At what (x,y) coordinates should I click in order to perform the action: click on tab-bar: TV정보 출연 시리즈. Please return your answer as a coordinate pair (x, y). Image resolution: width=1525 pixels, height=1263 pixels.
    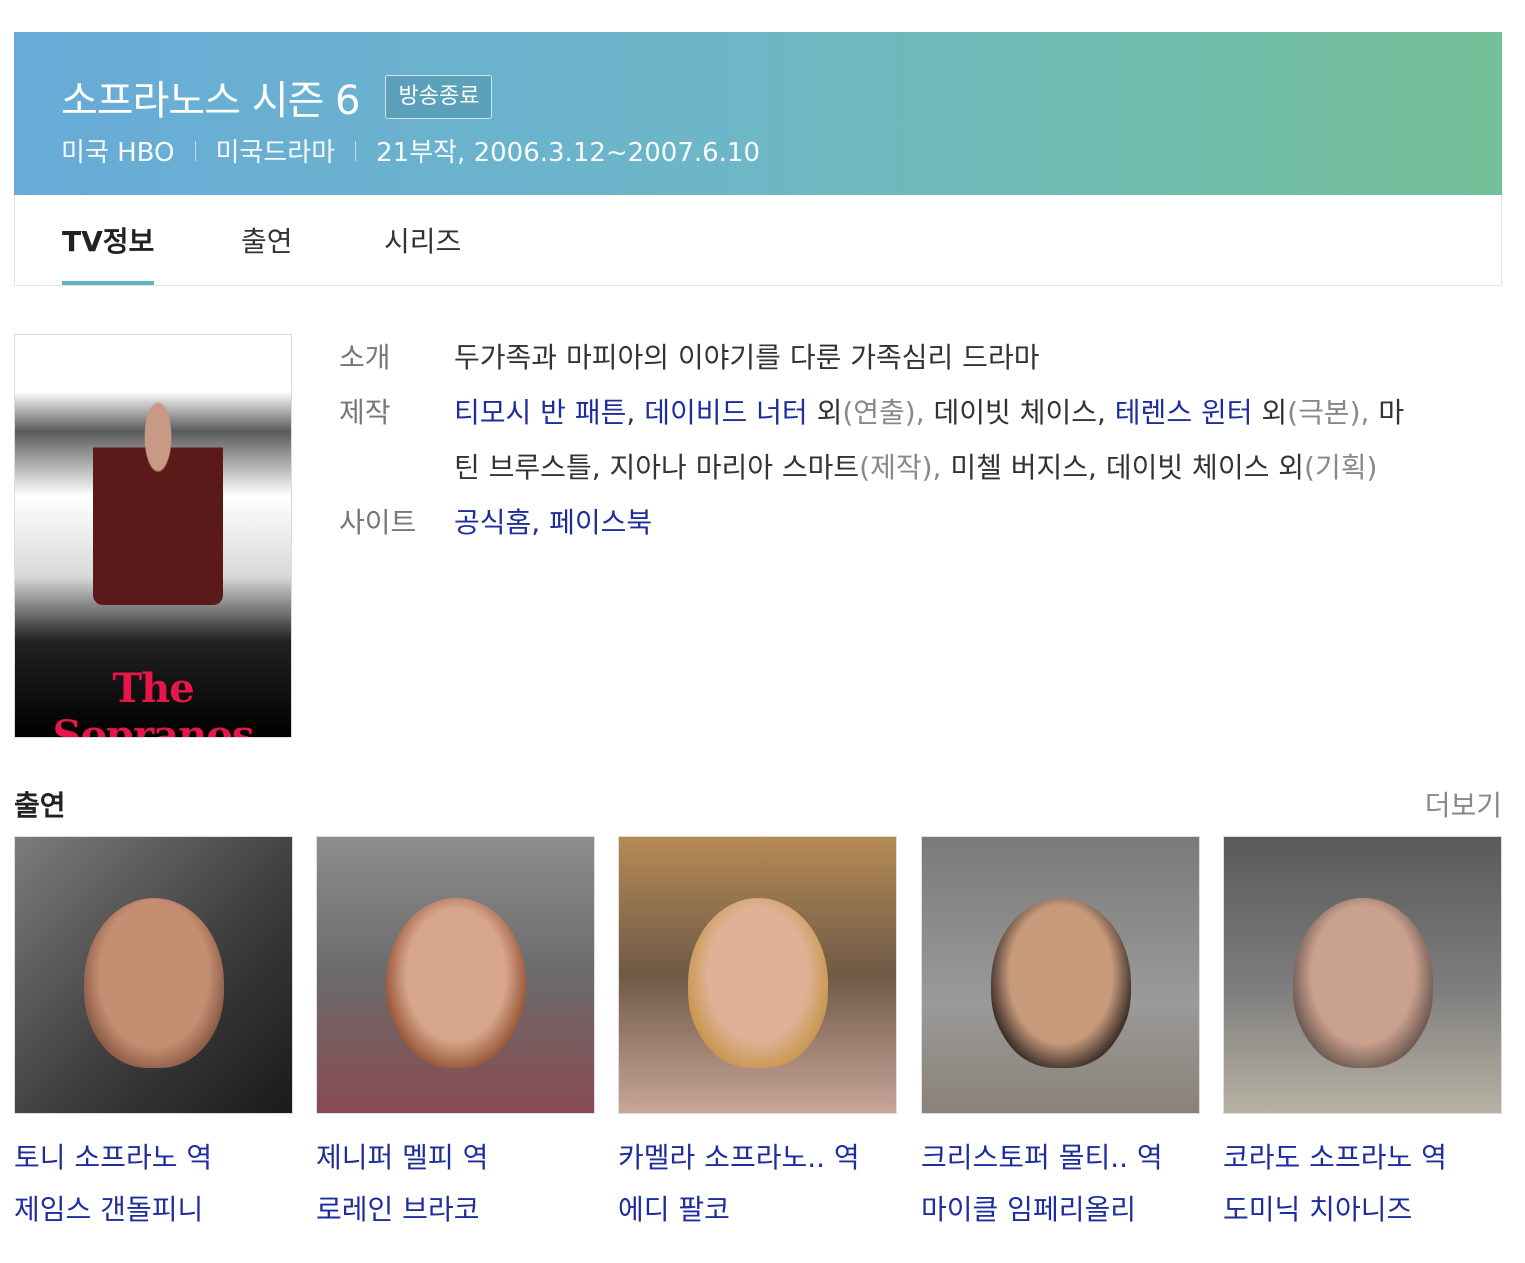
    Looking at the image, I should click on (758, 240).